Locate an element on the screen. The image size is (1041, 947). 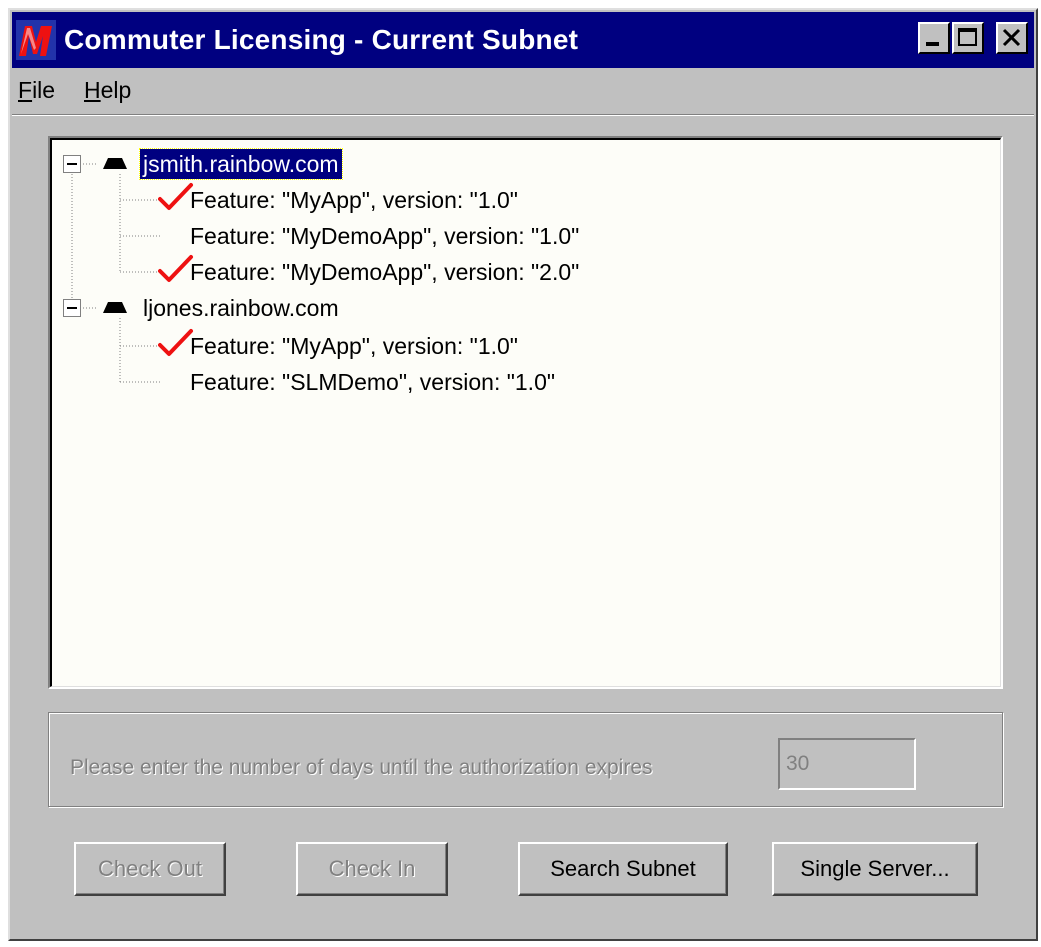
maximize-button is located at coordinates (968, 38).